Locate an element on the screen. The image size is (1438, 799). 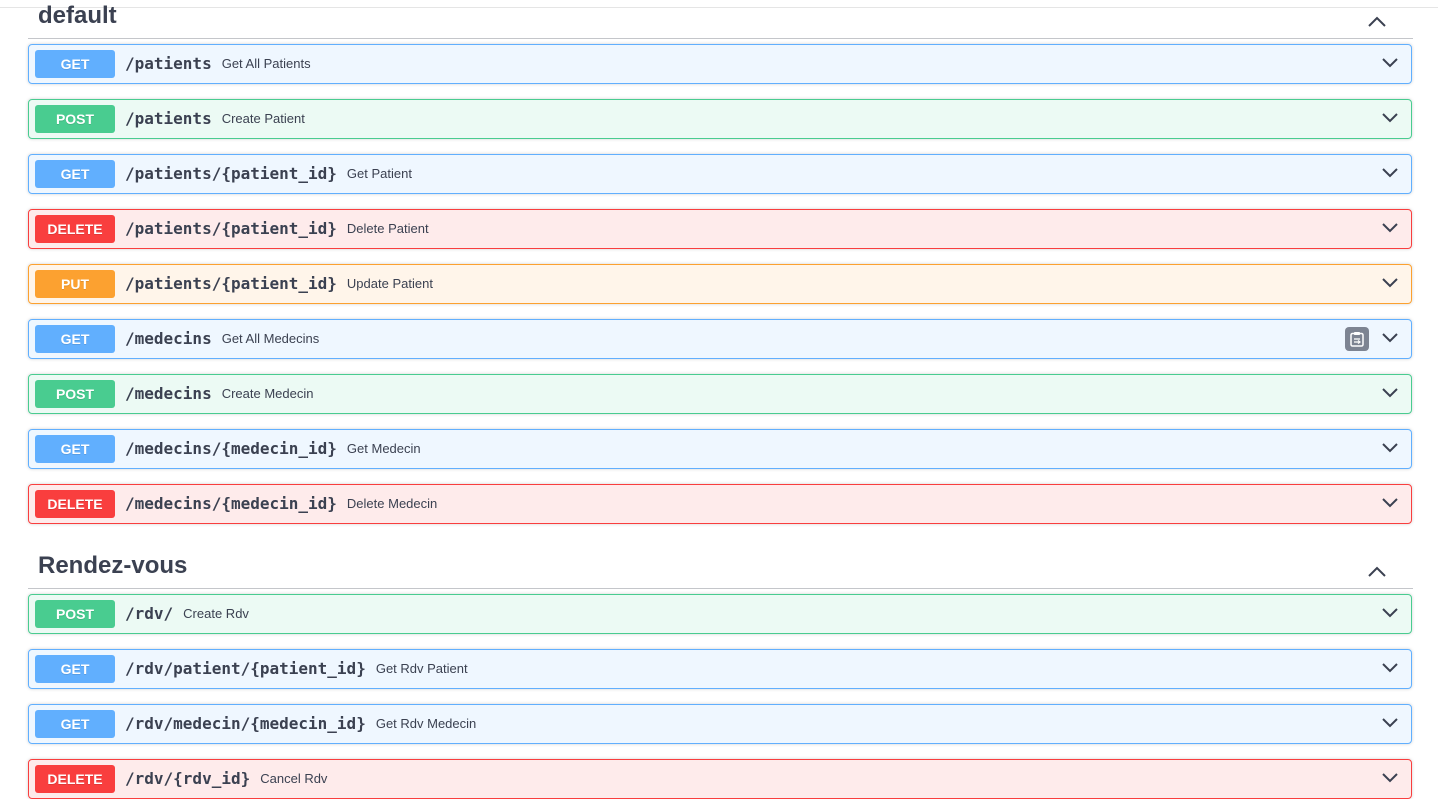
copy-to-clipboard-button is located at coordinates (1357, 339).